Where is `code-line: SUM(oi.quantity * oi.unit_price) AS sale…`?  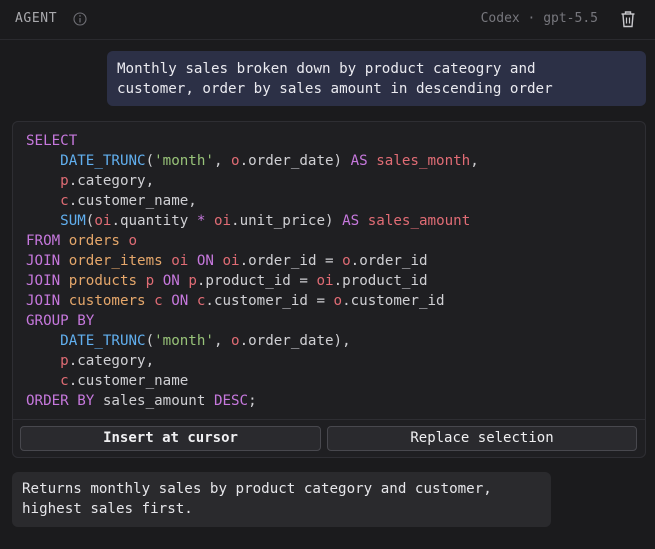 code-line: SUM(oi.quantity * oi.unit_price) AS sale… is located at coordinates (252, 221).